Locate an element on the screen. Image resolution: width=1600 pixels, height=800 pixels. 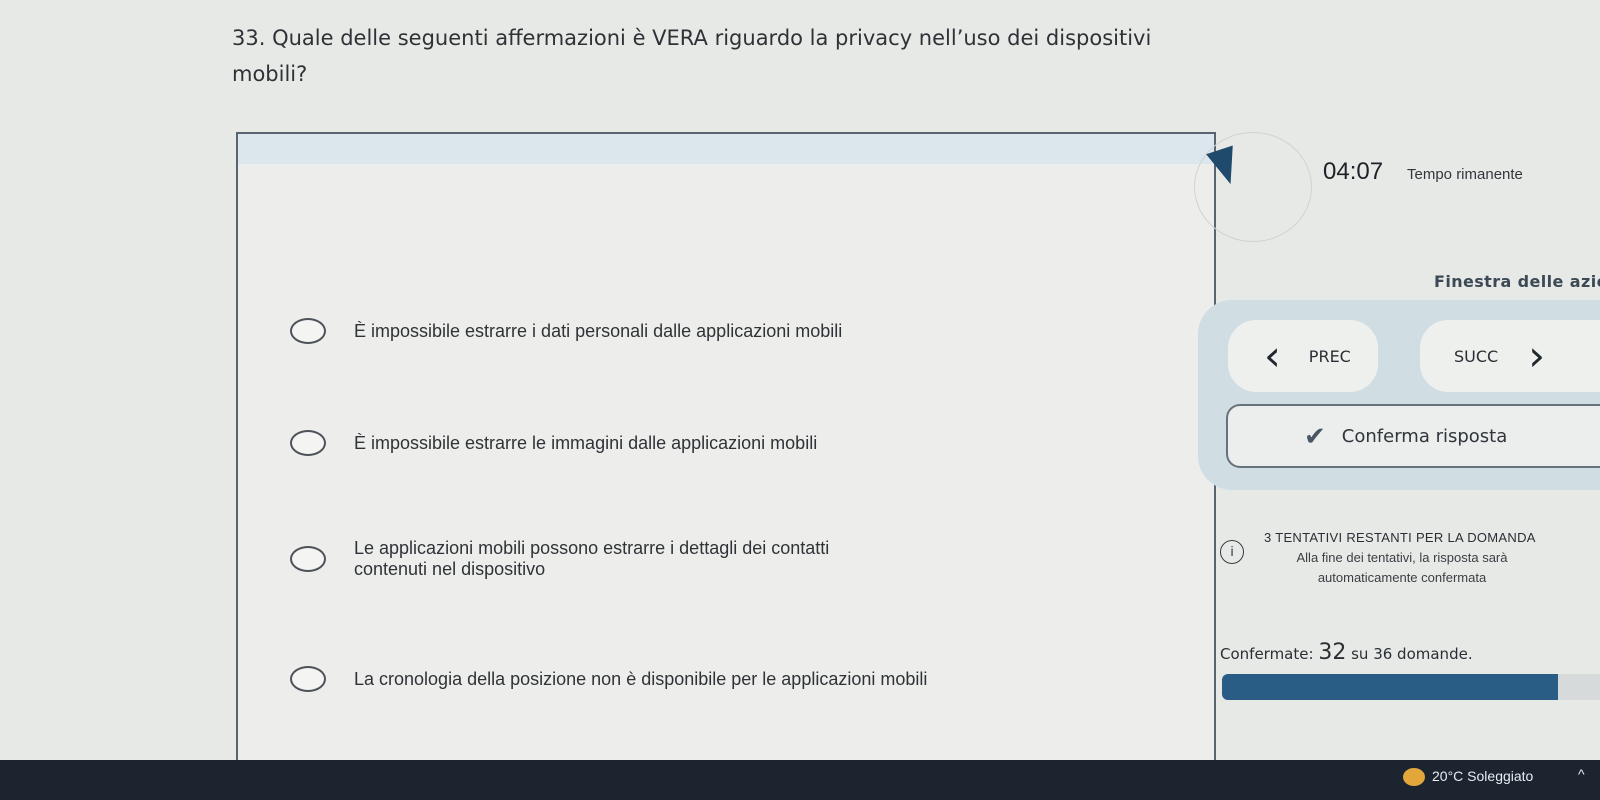
timer-dial is located at coordinates (1253, 187).